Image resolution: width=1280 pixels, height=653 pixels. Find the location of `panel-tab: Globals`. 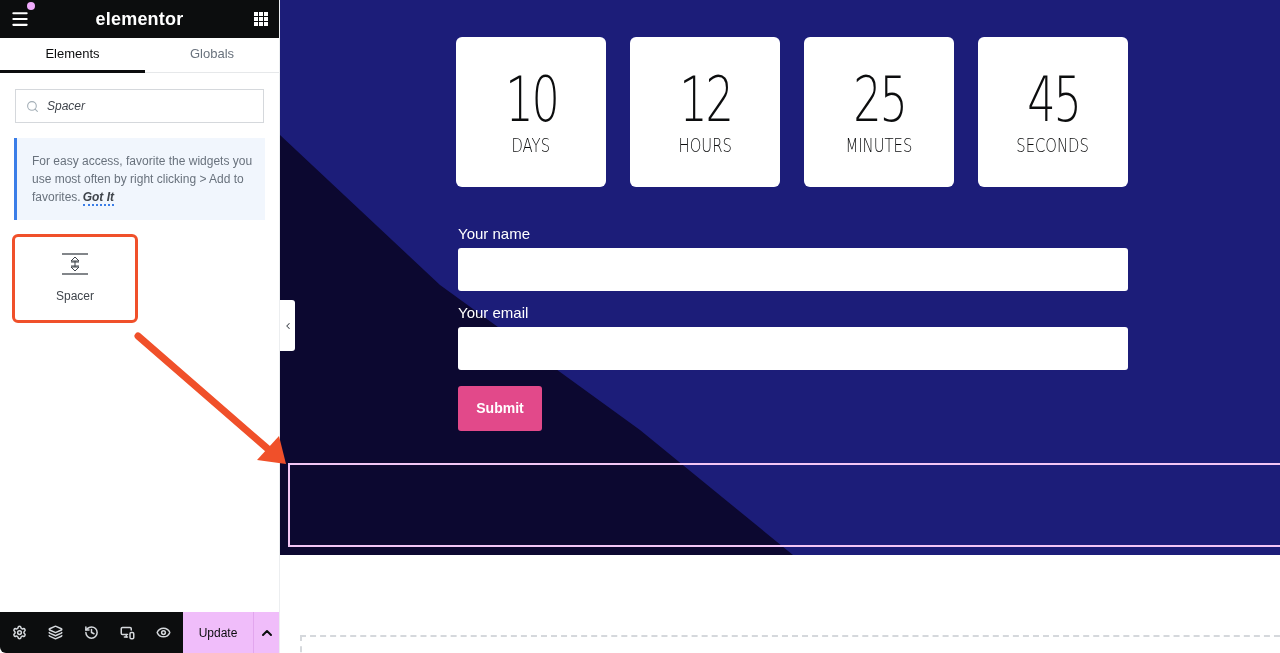

panel-tab: Globals is located at coordinates (212, 55).